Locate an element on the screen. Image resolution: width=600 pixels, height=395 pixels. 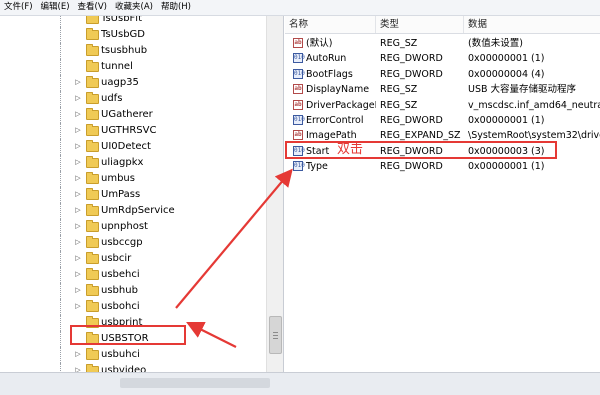
list-header: 名称 类型 数据 is located at coordinates (442, 25).